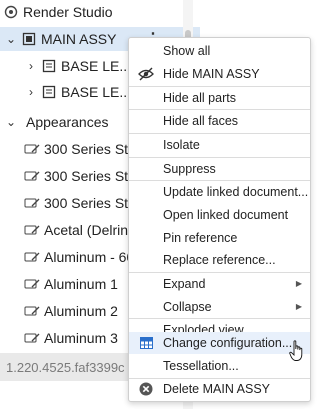  Describe the element at coordinates (146, 74) in the screenshot. I see `eye-slash-icon` at that location.